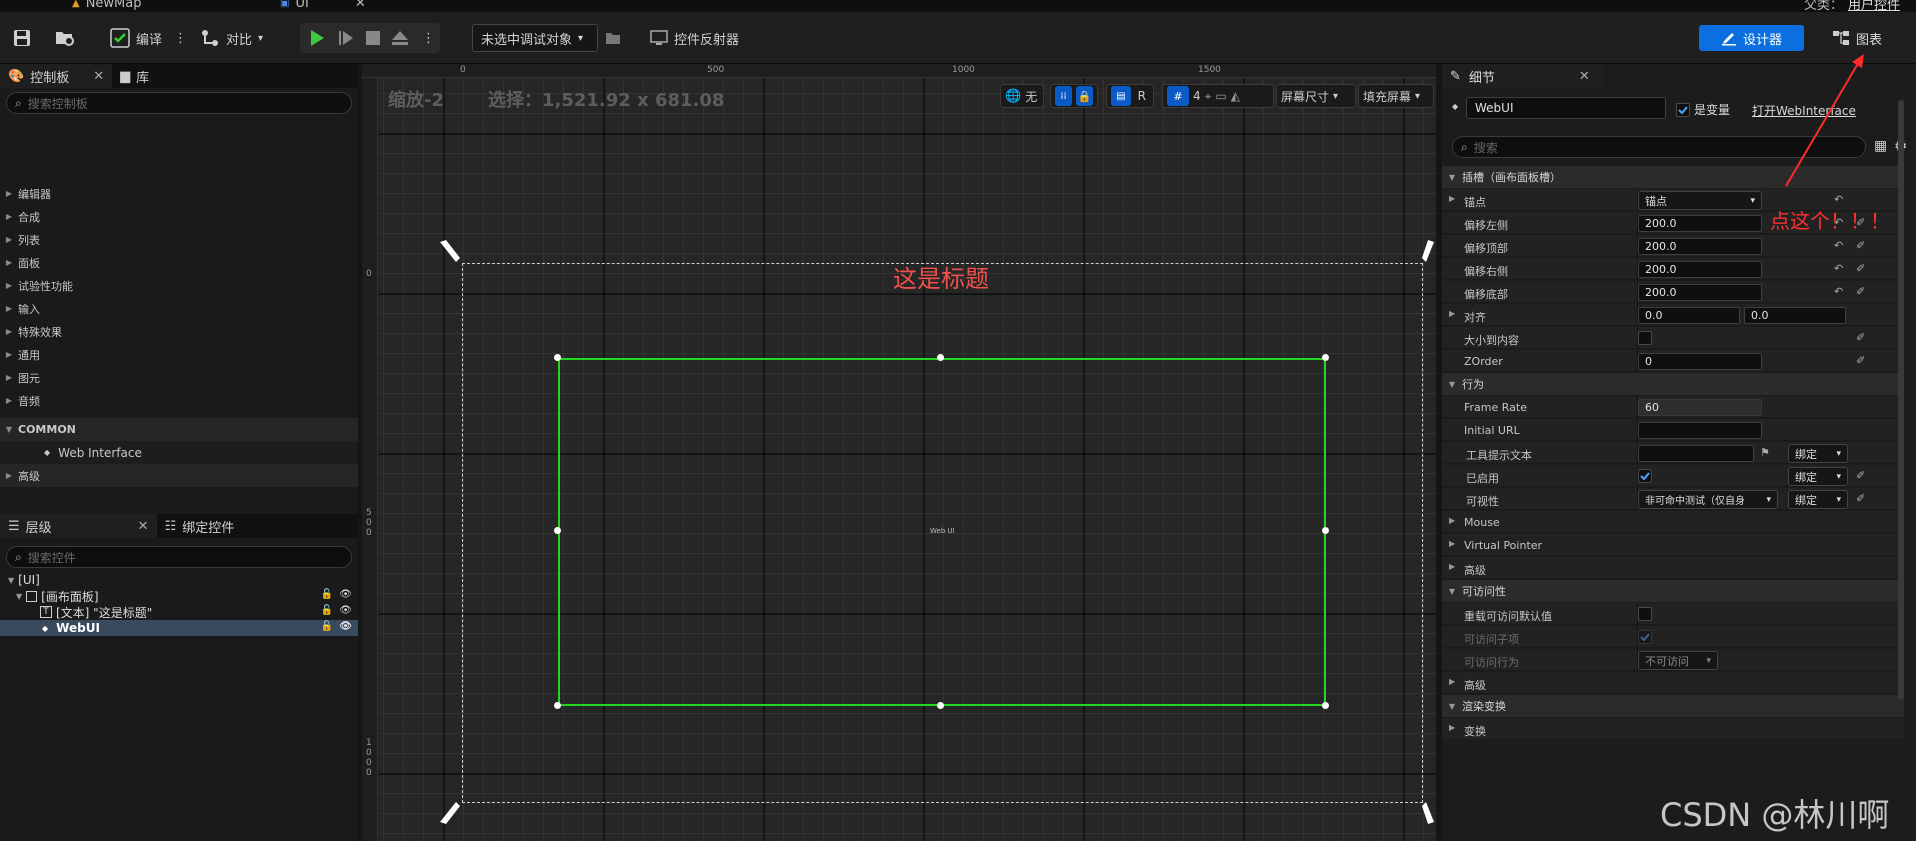  What do you see at coordinates (1235, 96) in the screenshot?
I see `triangle-icon: ◭` at bounding box center [1235, 96].